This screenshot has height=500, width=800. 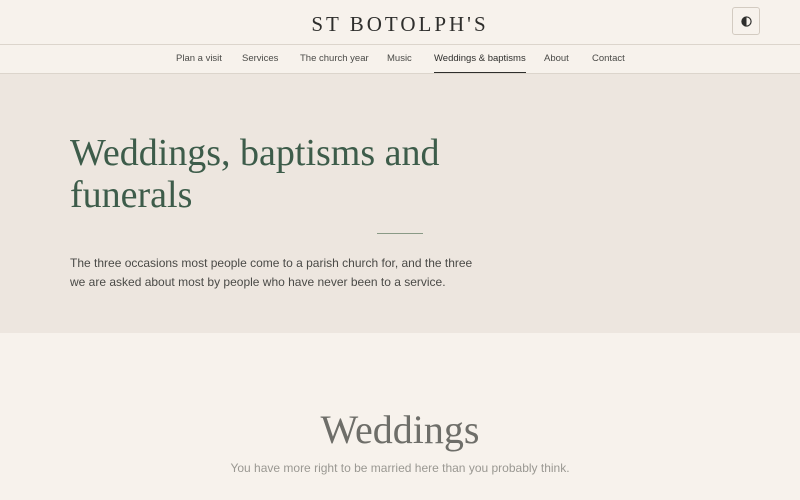 What do you see at coordinates (480, 59) in the screenshot?
I see `nav-item-weddings-baptisms: Weddings & baptisms` at bounding box center [480, 59].